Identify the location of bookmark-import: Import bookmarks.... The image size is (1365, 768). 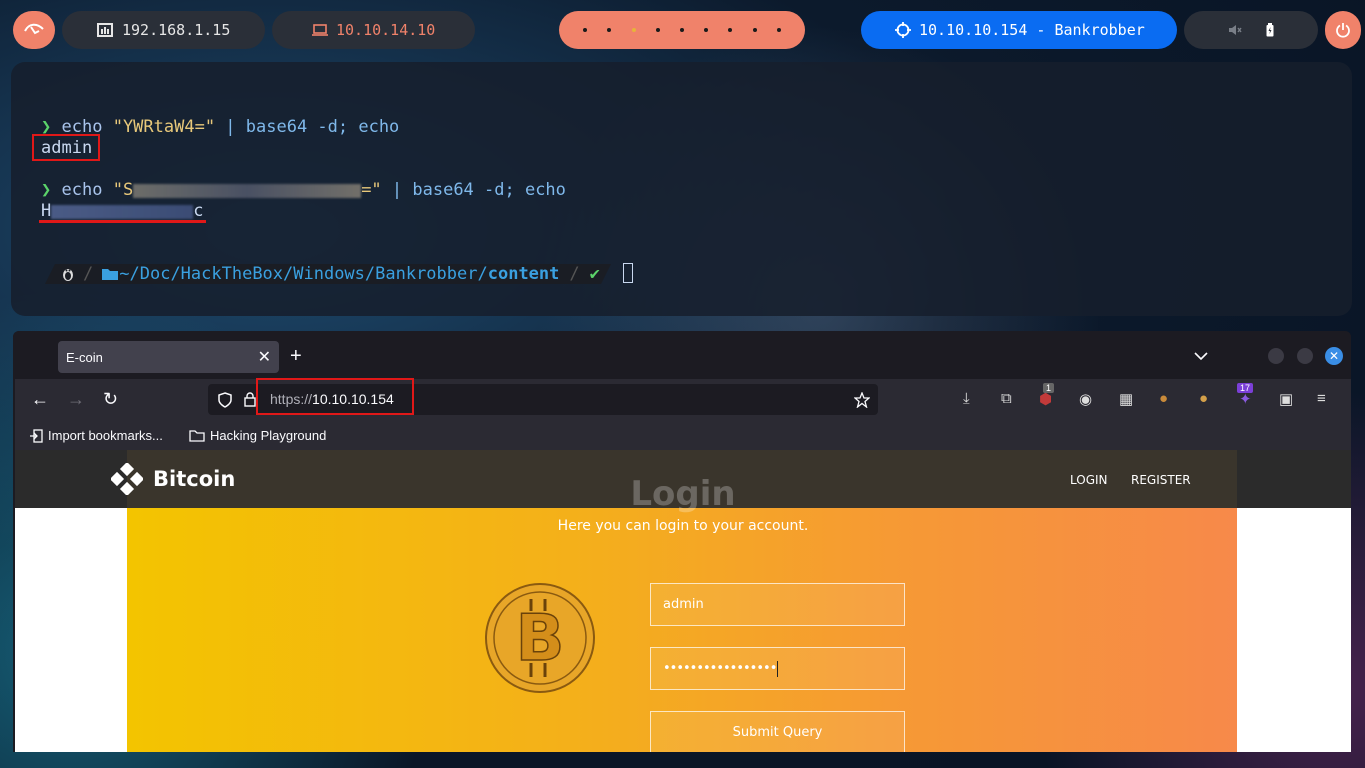
(96, 435).